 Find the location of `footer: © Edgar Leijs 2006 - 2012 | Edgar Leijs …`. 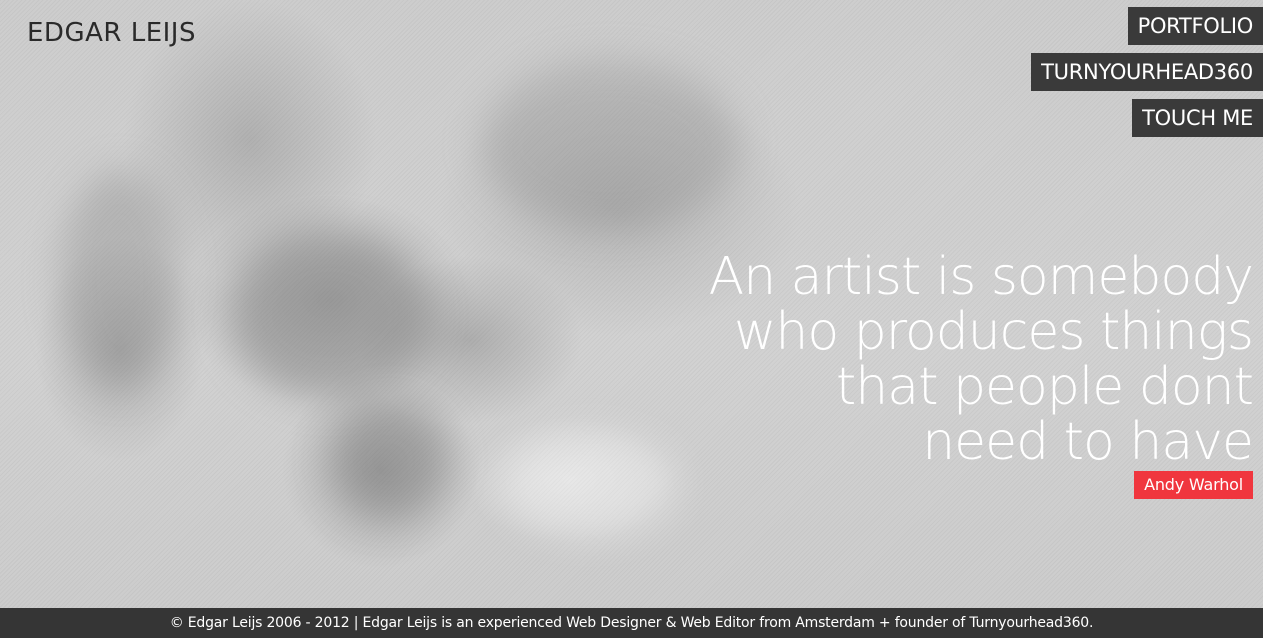

footer: © Edgar Leijs 2006 - 2012 | Edgar Leijs … is located at coordinates (631, 623).